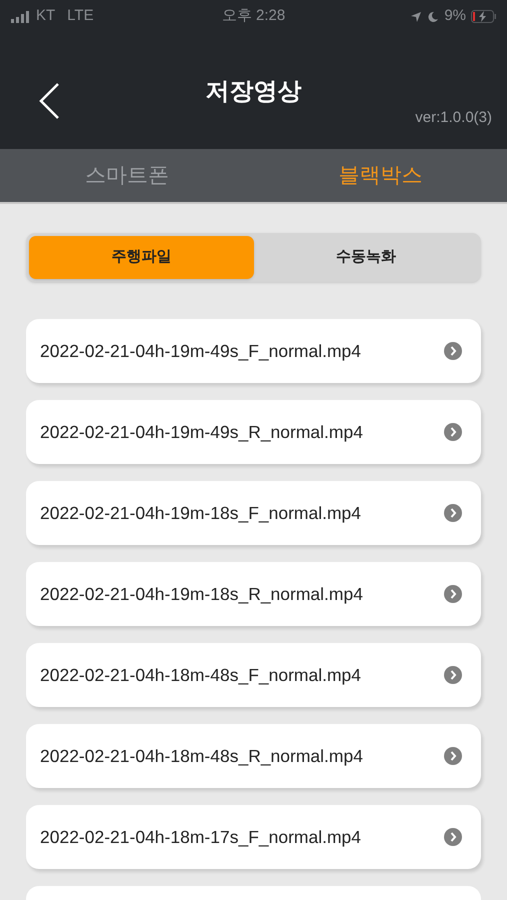 The height and width of the screenshot is (900, 507). I want to click on status-time: 오후 2:28, so click(253, 16).